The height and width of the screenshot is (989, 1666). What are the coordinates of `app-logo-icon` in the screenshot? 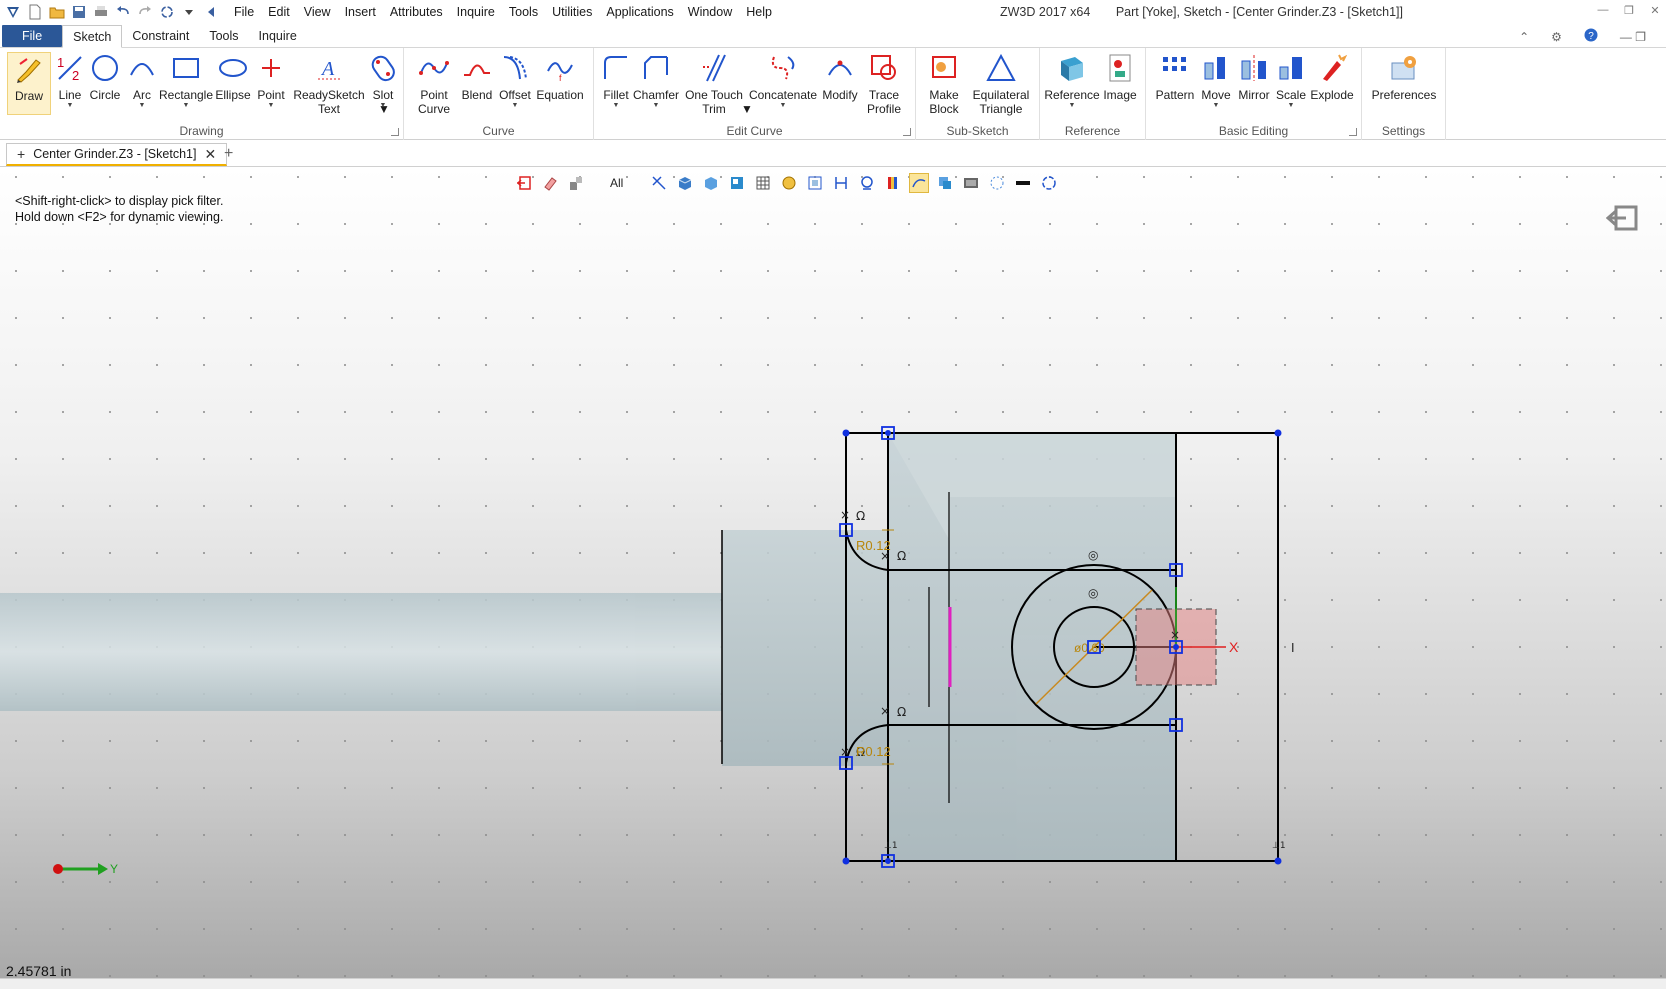 It's located at (13, 12).